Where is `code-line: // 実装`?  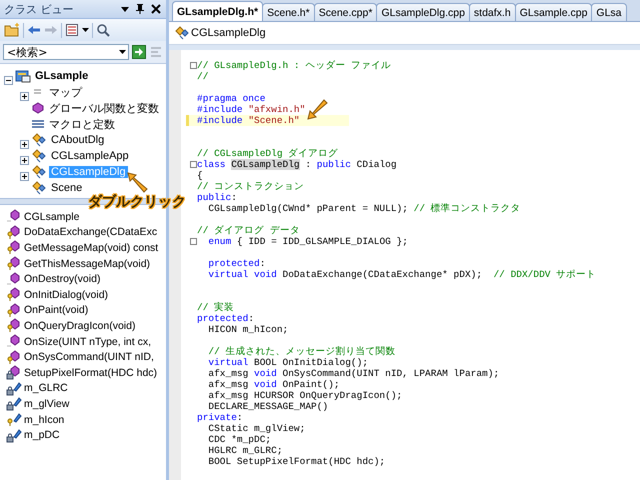
code-line: // 実装 is located at coordinates (215, 307).